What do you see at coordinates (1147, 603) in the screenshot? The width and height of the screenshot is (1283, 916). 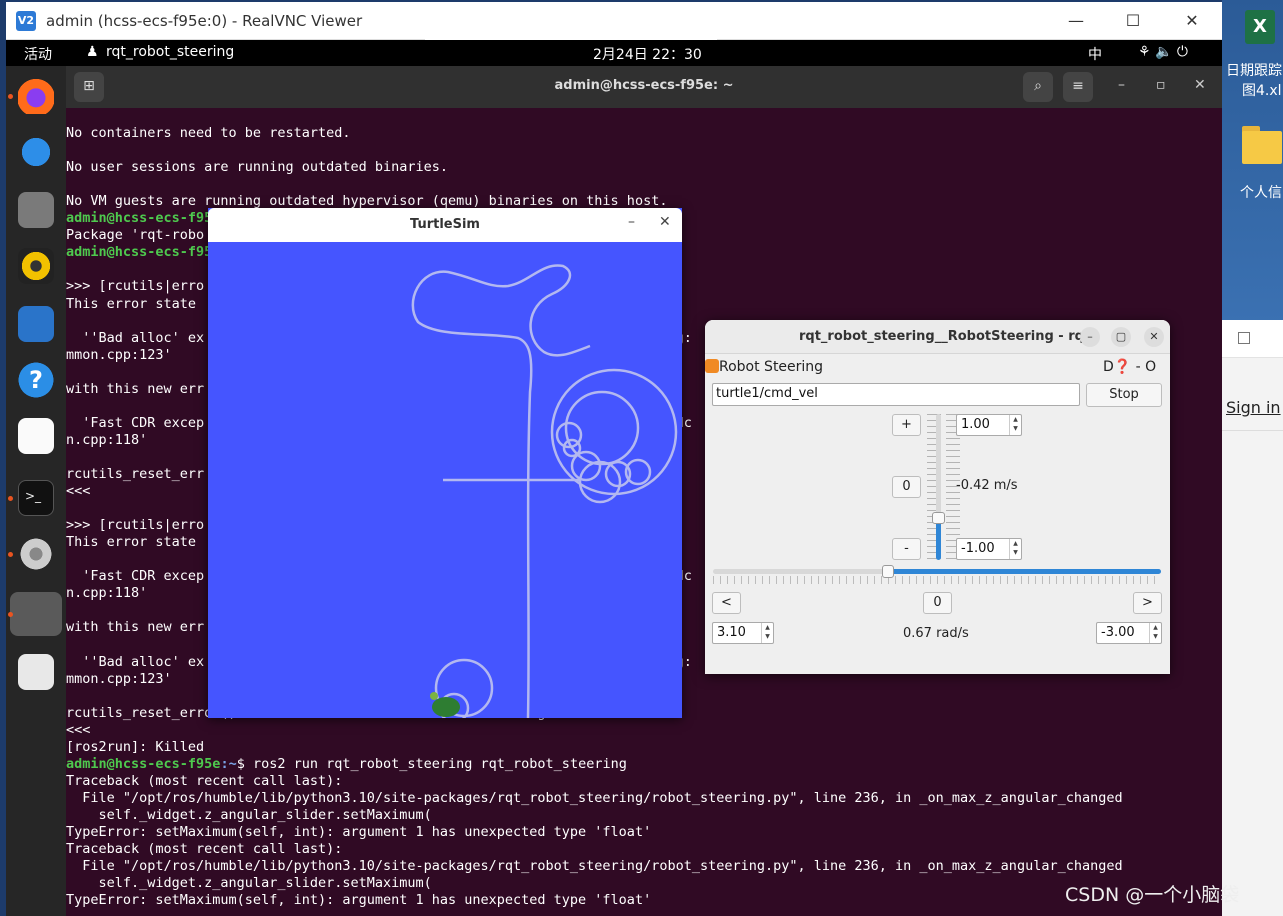 I see `angular-right-button: >` at bounding box center [1147, 603].